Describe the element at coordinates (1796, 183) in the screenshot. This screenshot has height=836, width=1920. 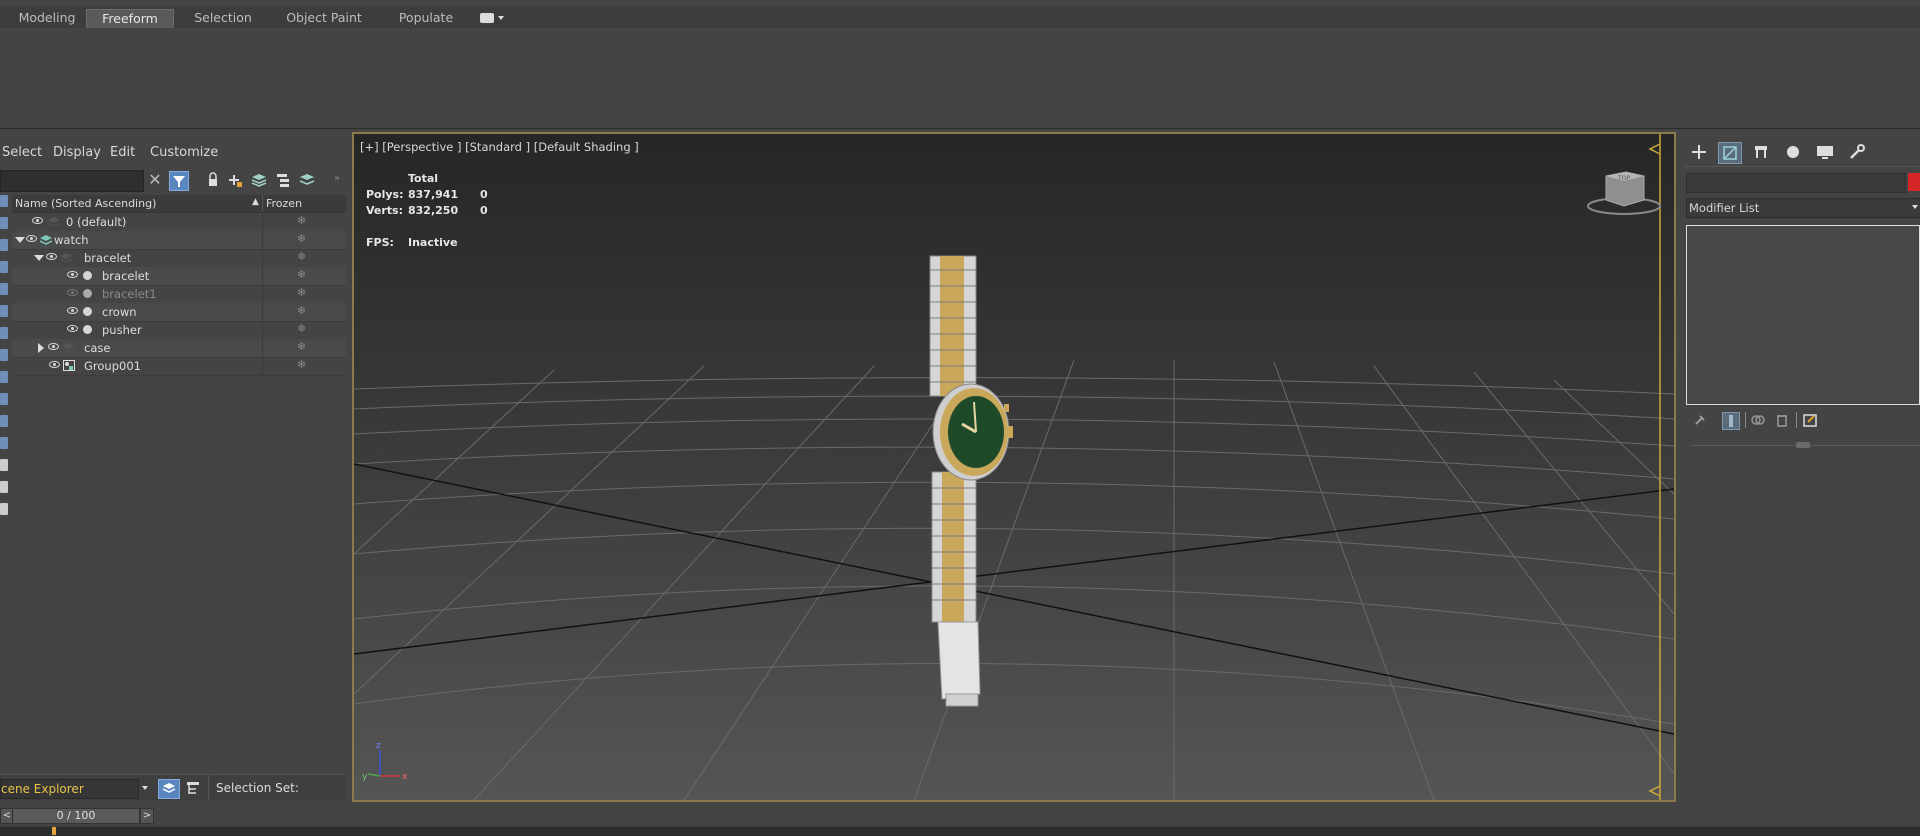
I see `object-name-field` at that location.